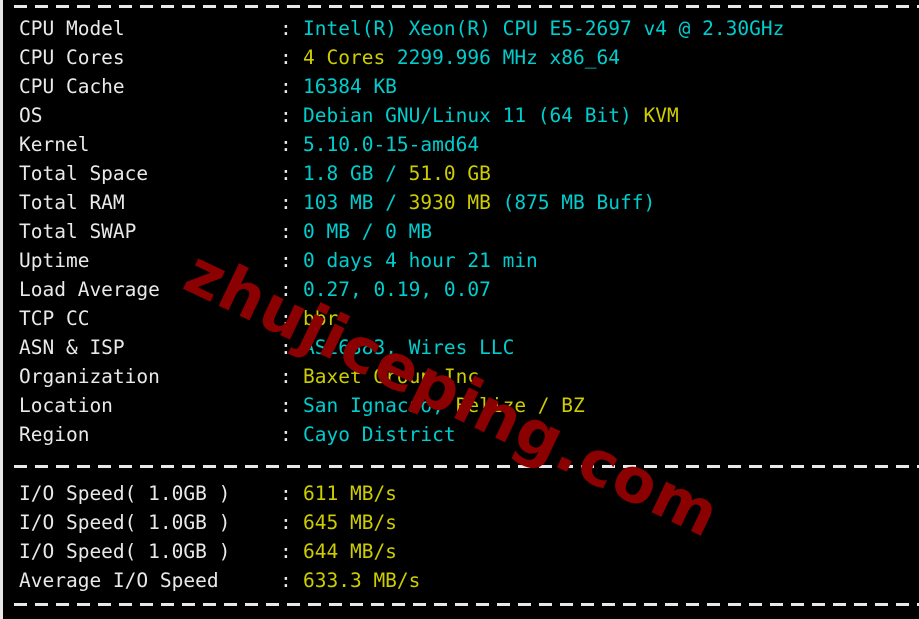  I want to click on system-info-value-segment: AS26383, Wires LLC, so click(409, 347).